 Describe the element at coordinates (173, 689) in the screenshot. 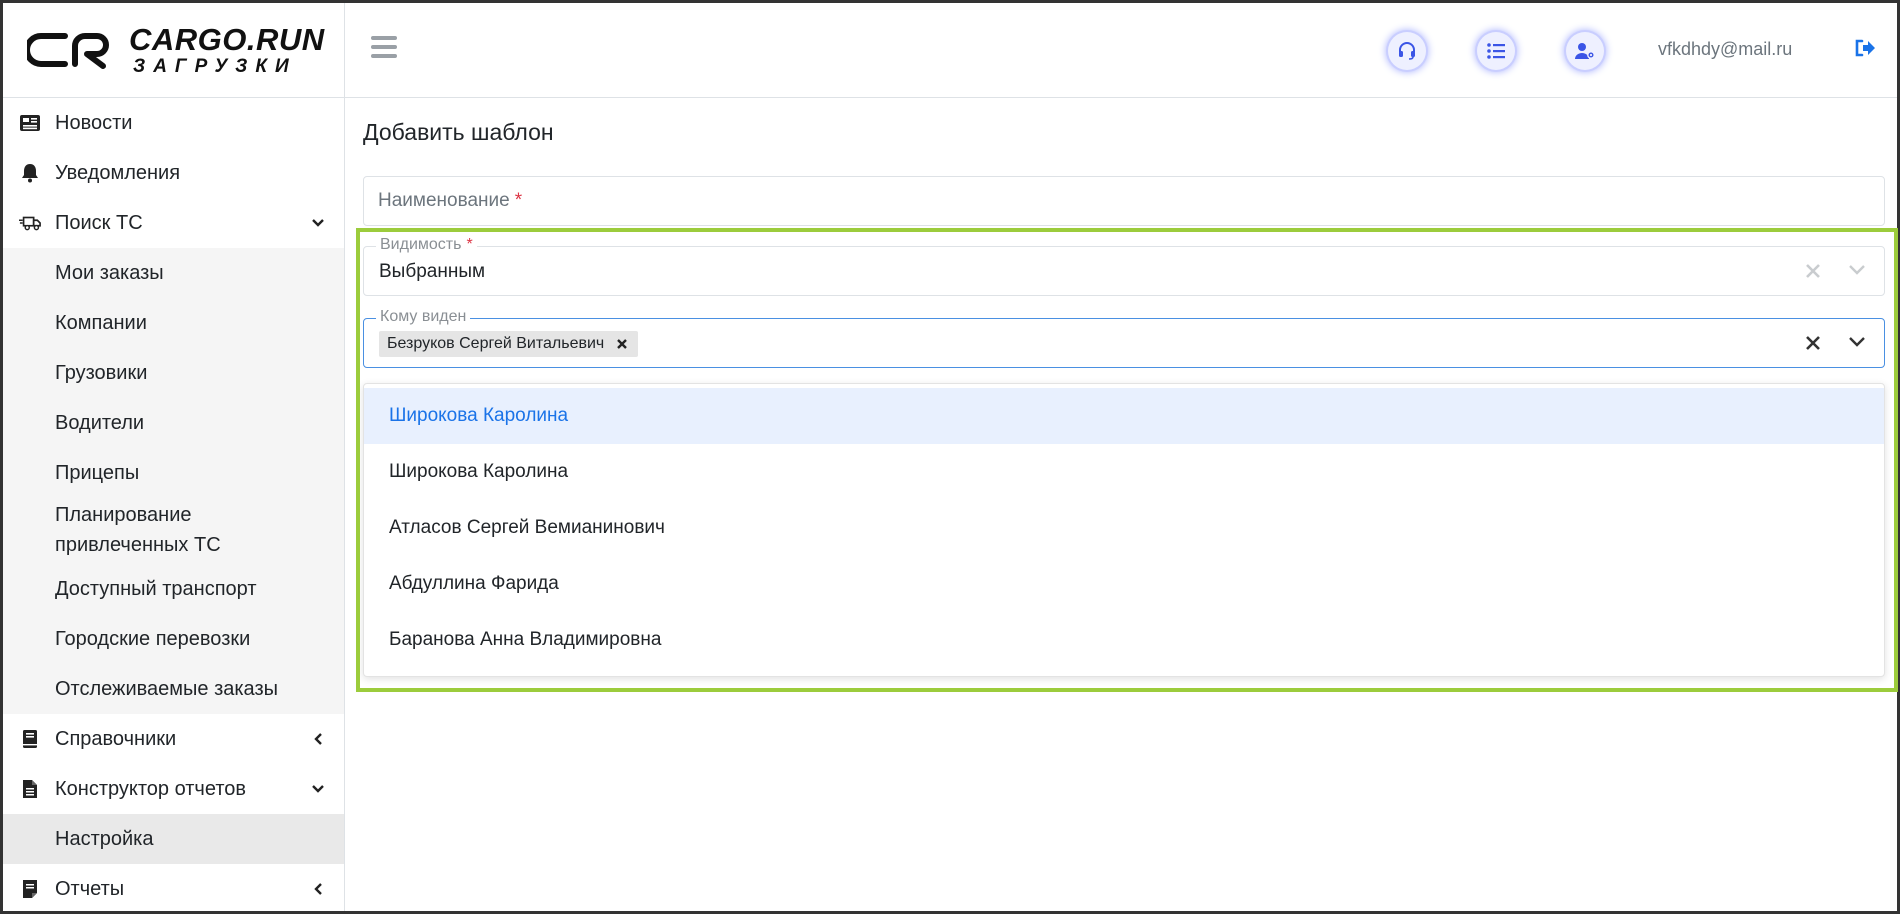

I see `sidebar-item-tracked-orders: Отслеживаемые заказы` at that location.